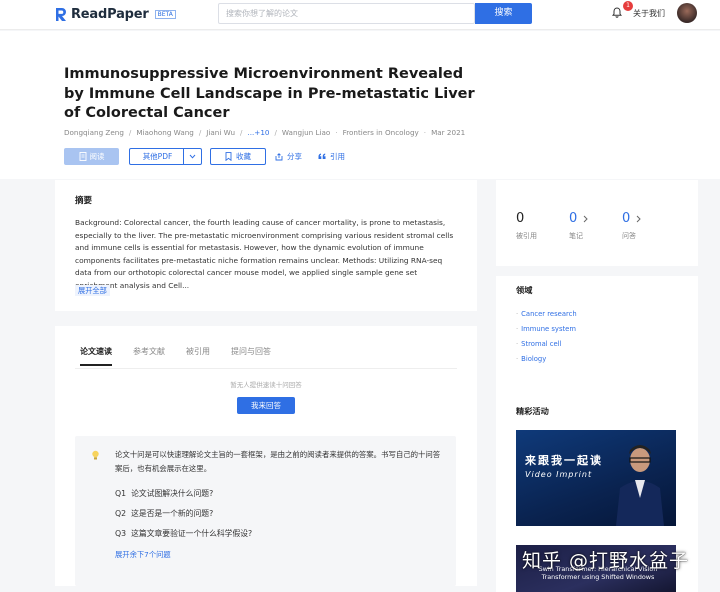 This screenshot has width=720, height=592. I want to click on share-button: 分享, so click(288, 156).